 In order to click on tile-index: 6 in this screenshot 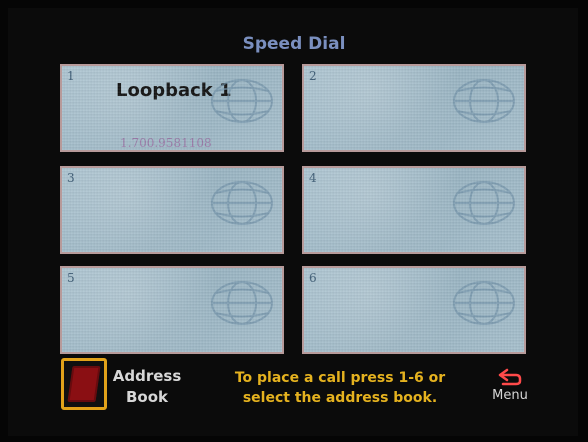, I will do `click(313, 278)`.